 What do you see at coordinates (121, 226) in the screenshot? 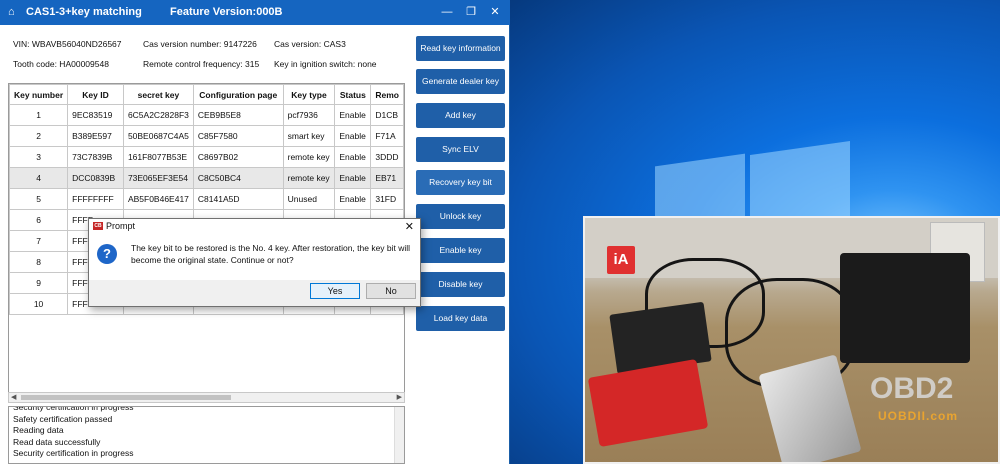
I see `dialog-title: Prompt` at bounding box center [121, 226].